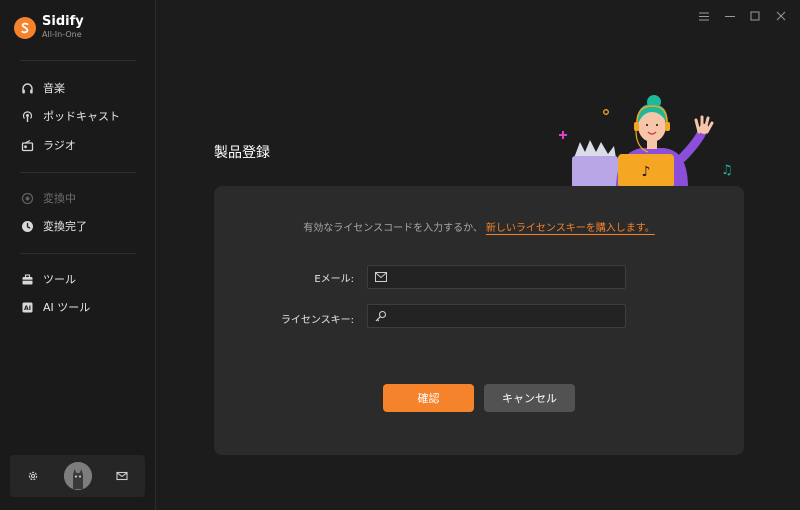  What do you see at coordinates (59, 198) in the screenshot?
I see `sidebar-item-label: 変換中` at bounding box center [59, 198].